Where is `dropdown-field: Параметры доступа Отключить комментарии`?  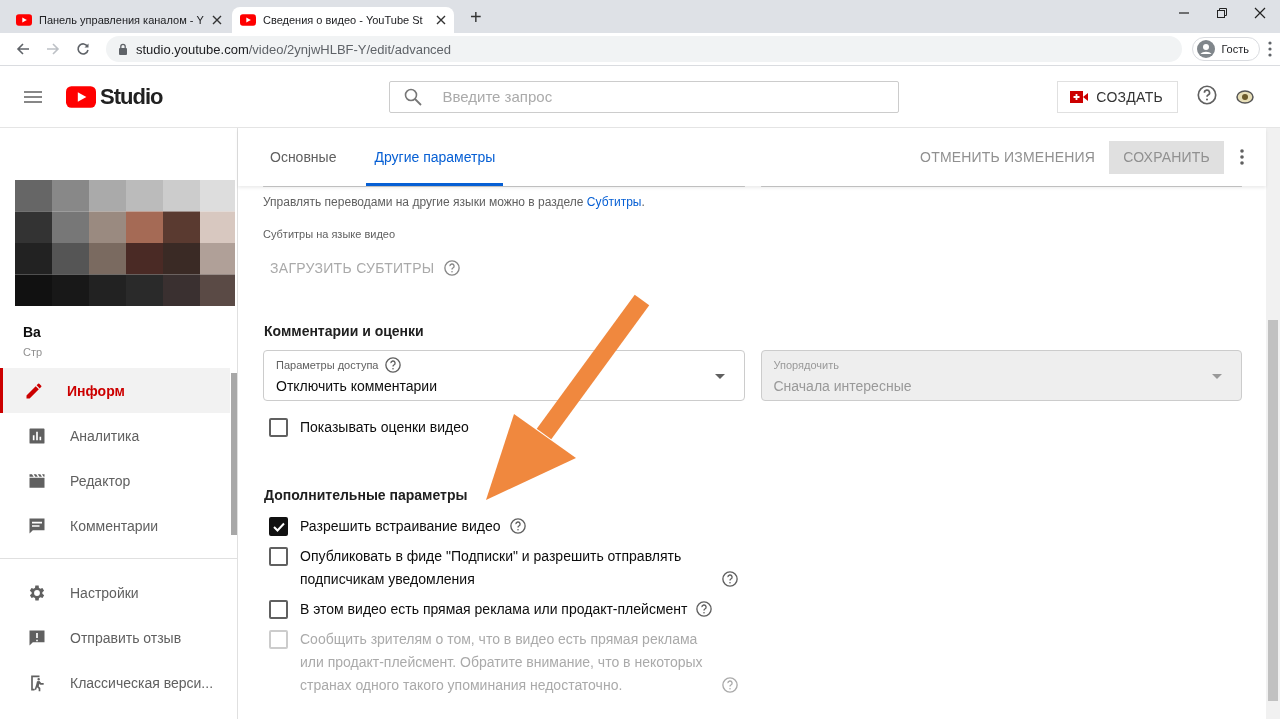
dropdown-field: Параметры доступа Отключить комментарии is located at coordinates (504, 375).